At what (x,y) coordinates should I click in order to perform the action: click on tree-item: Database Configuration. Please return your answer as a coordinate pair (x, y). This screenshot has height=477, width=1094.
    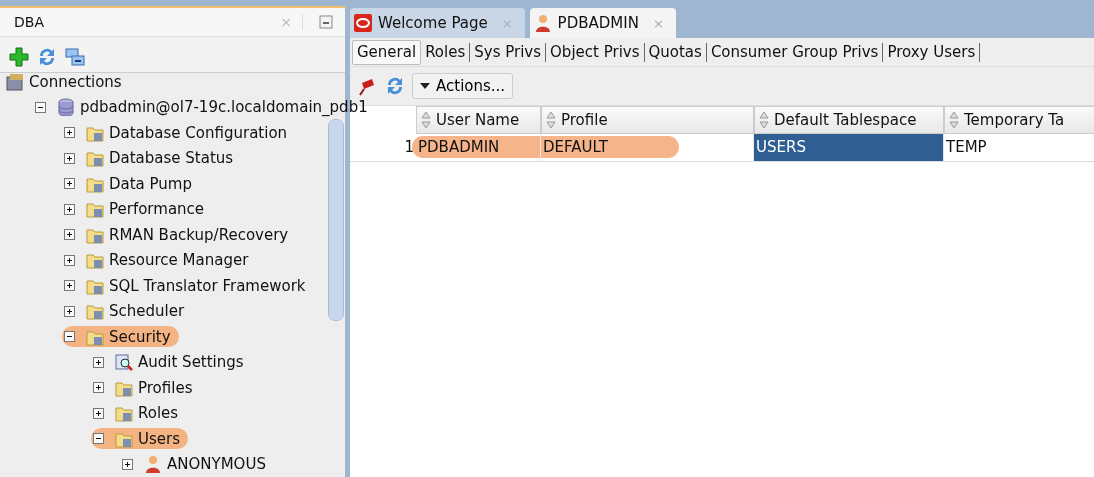
    Looking at the image, I should click on (198, 132).